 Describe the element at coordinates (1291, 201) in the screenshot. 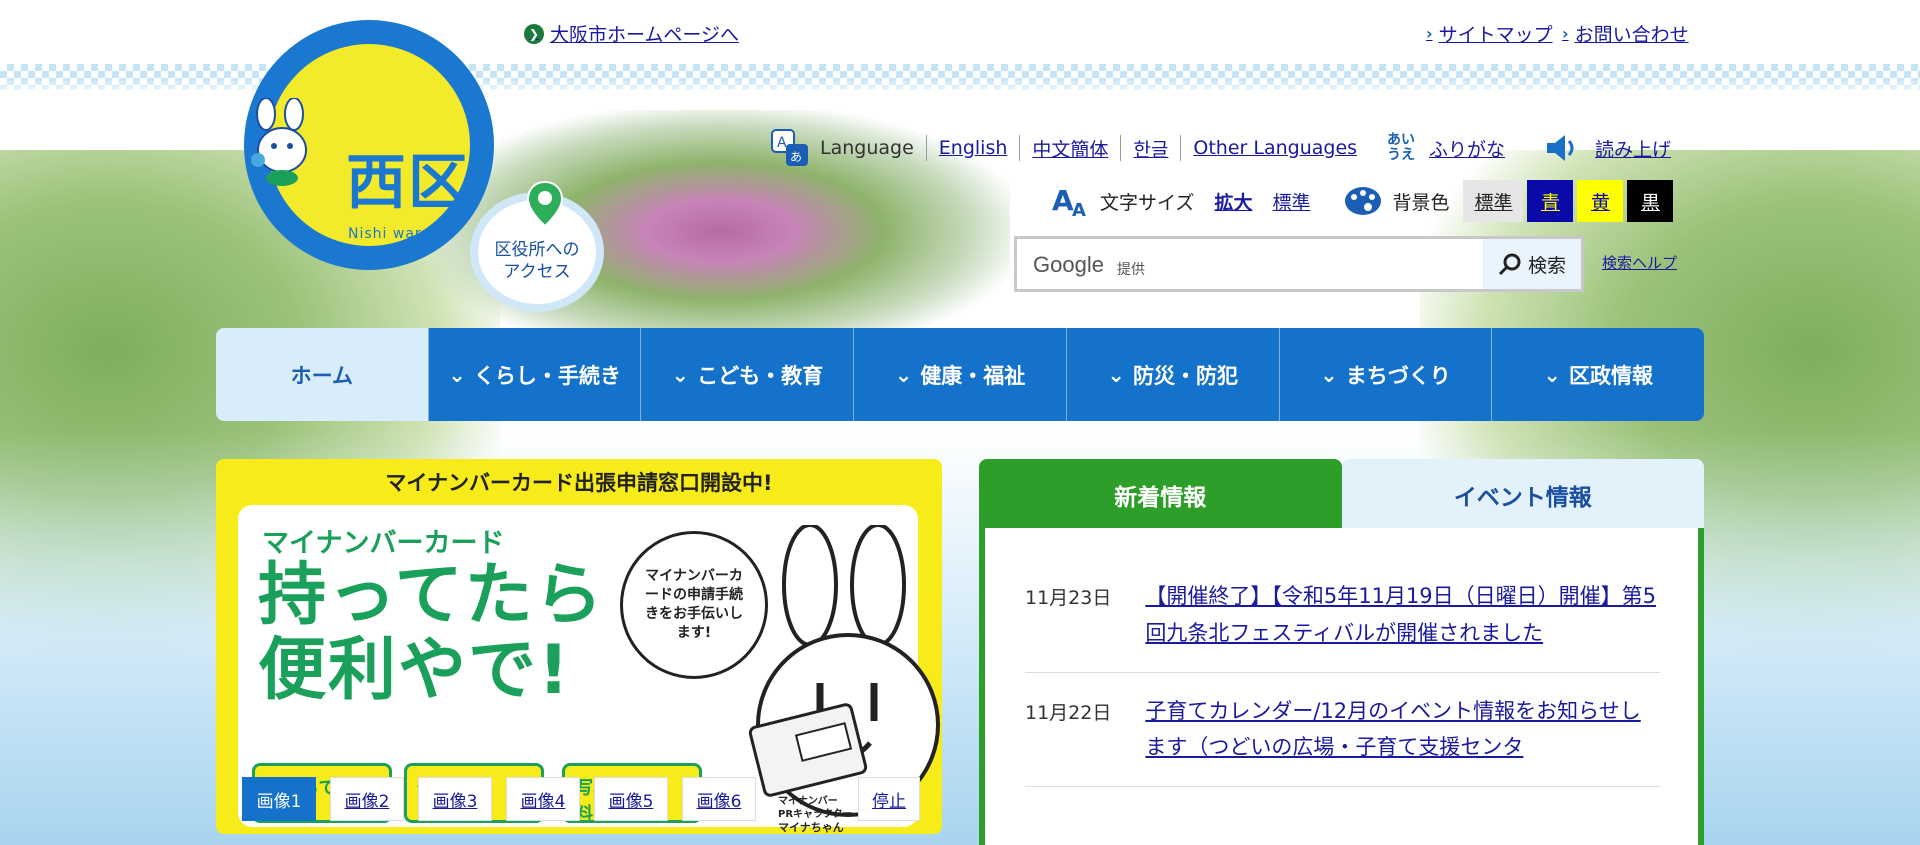

I see `text-standard-link: 標準` at that location.